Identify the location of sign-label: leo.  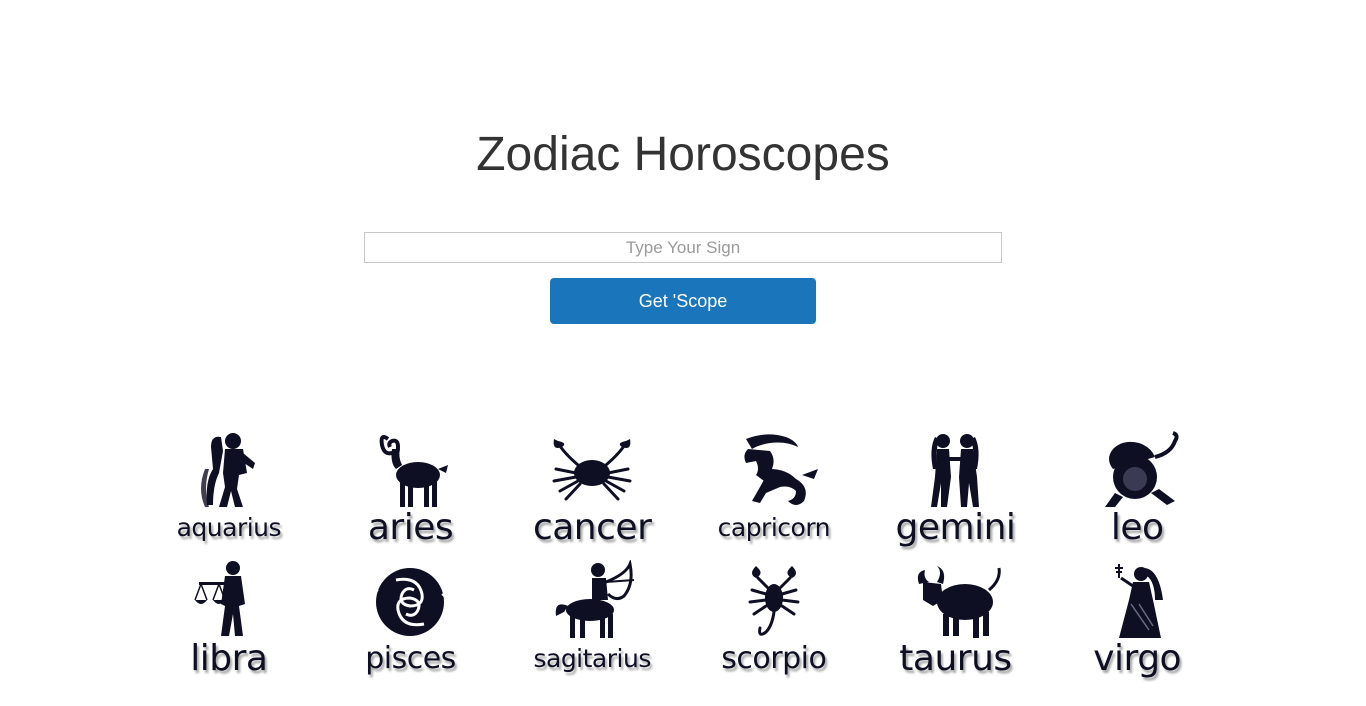
(1137, 527).